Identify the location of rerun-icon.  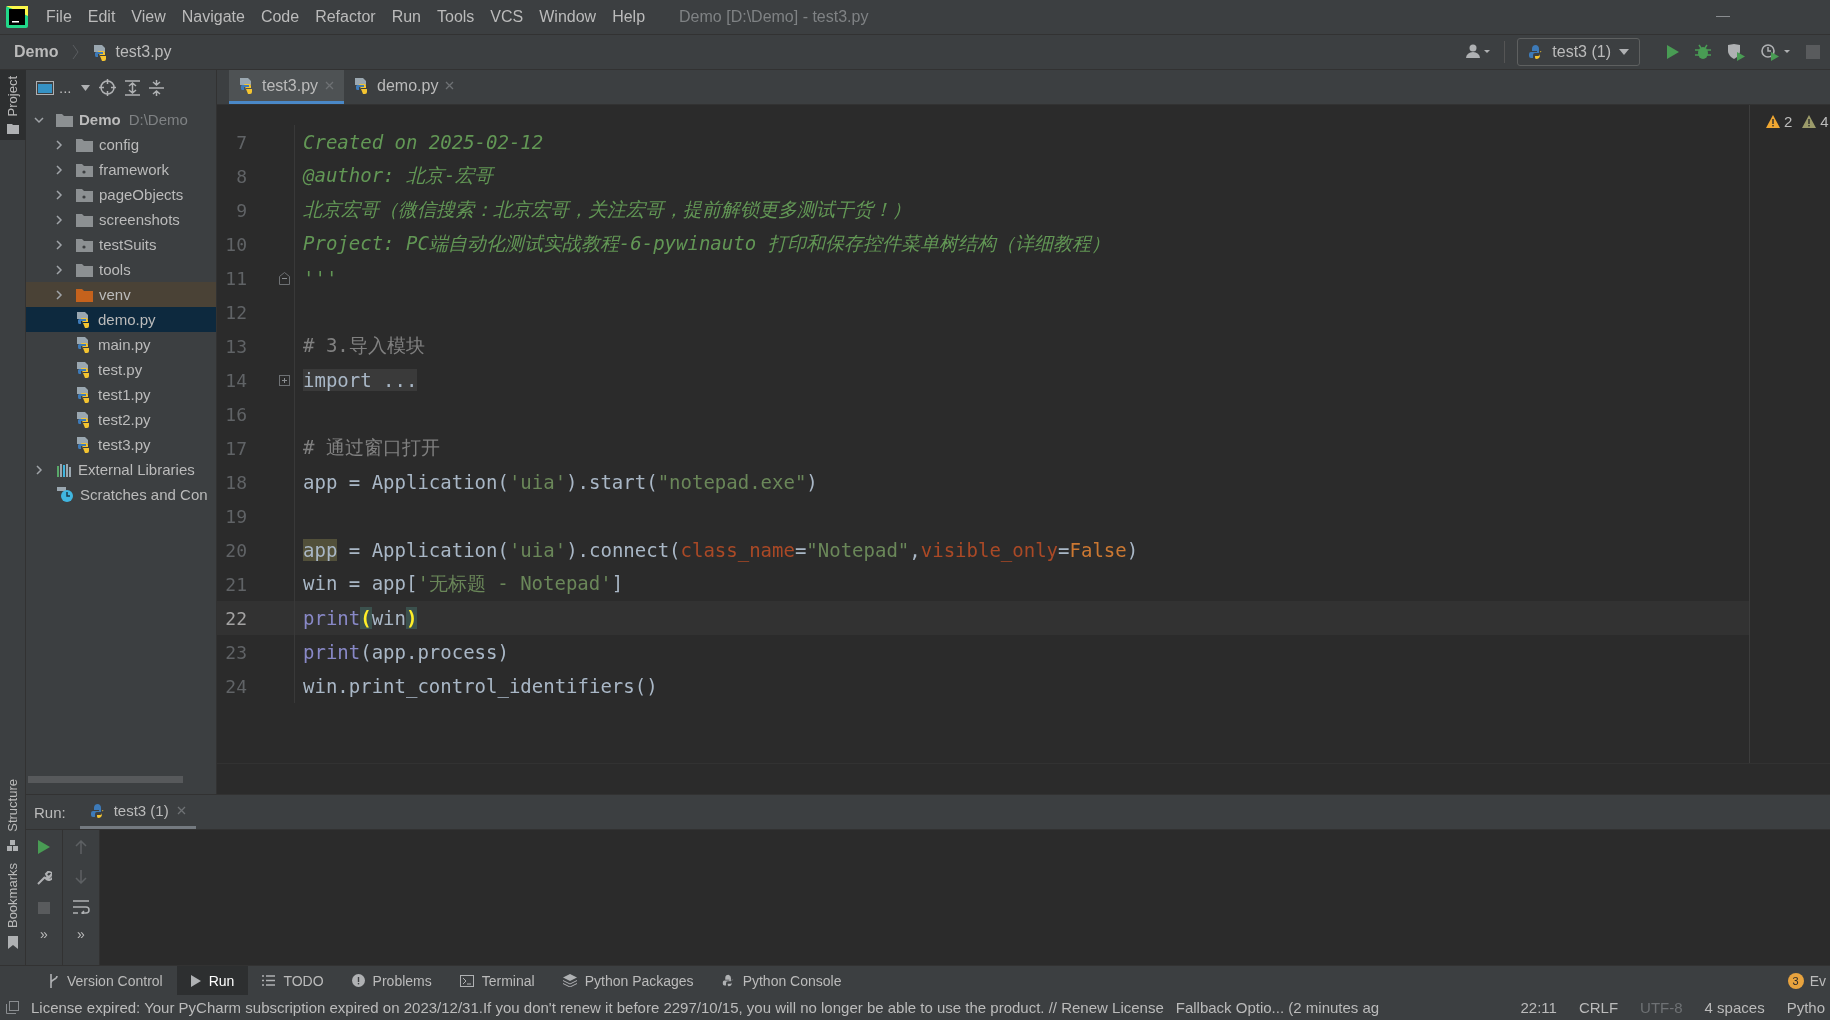
(44, 847).